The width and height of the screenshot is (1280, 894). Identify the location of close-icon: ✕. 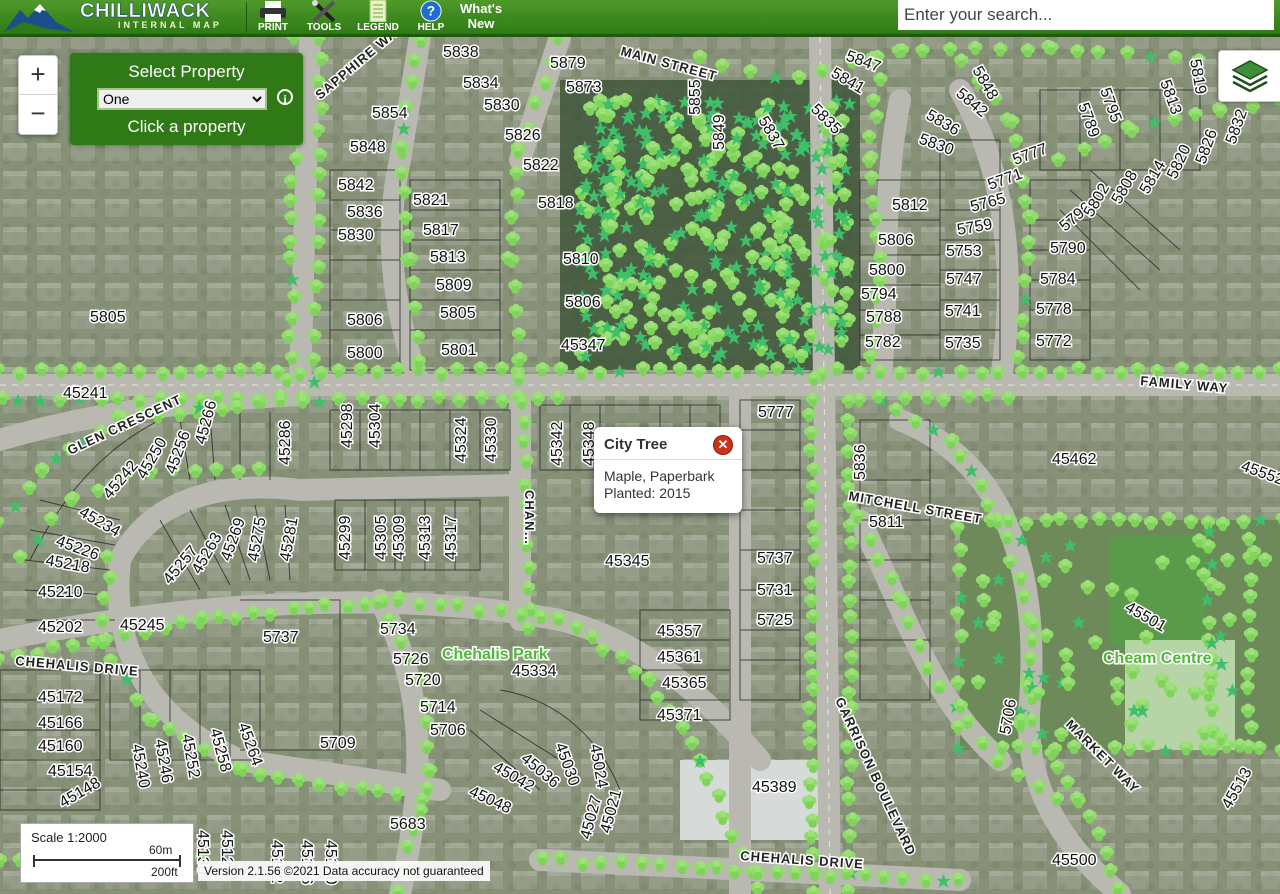
(723, 445).